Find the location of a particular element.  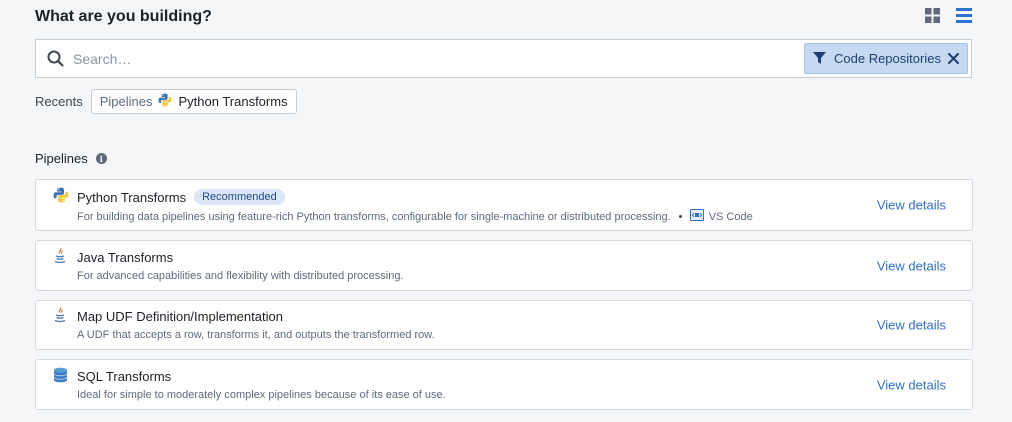

vscode-label: VS Code is located at coordinates (730, 216).